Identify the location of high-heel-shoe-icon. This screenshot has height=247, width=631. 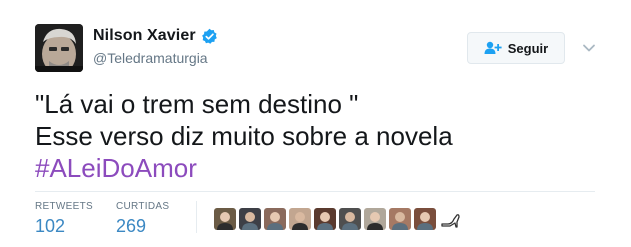
(450, 219).